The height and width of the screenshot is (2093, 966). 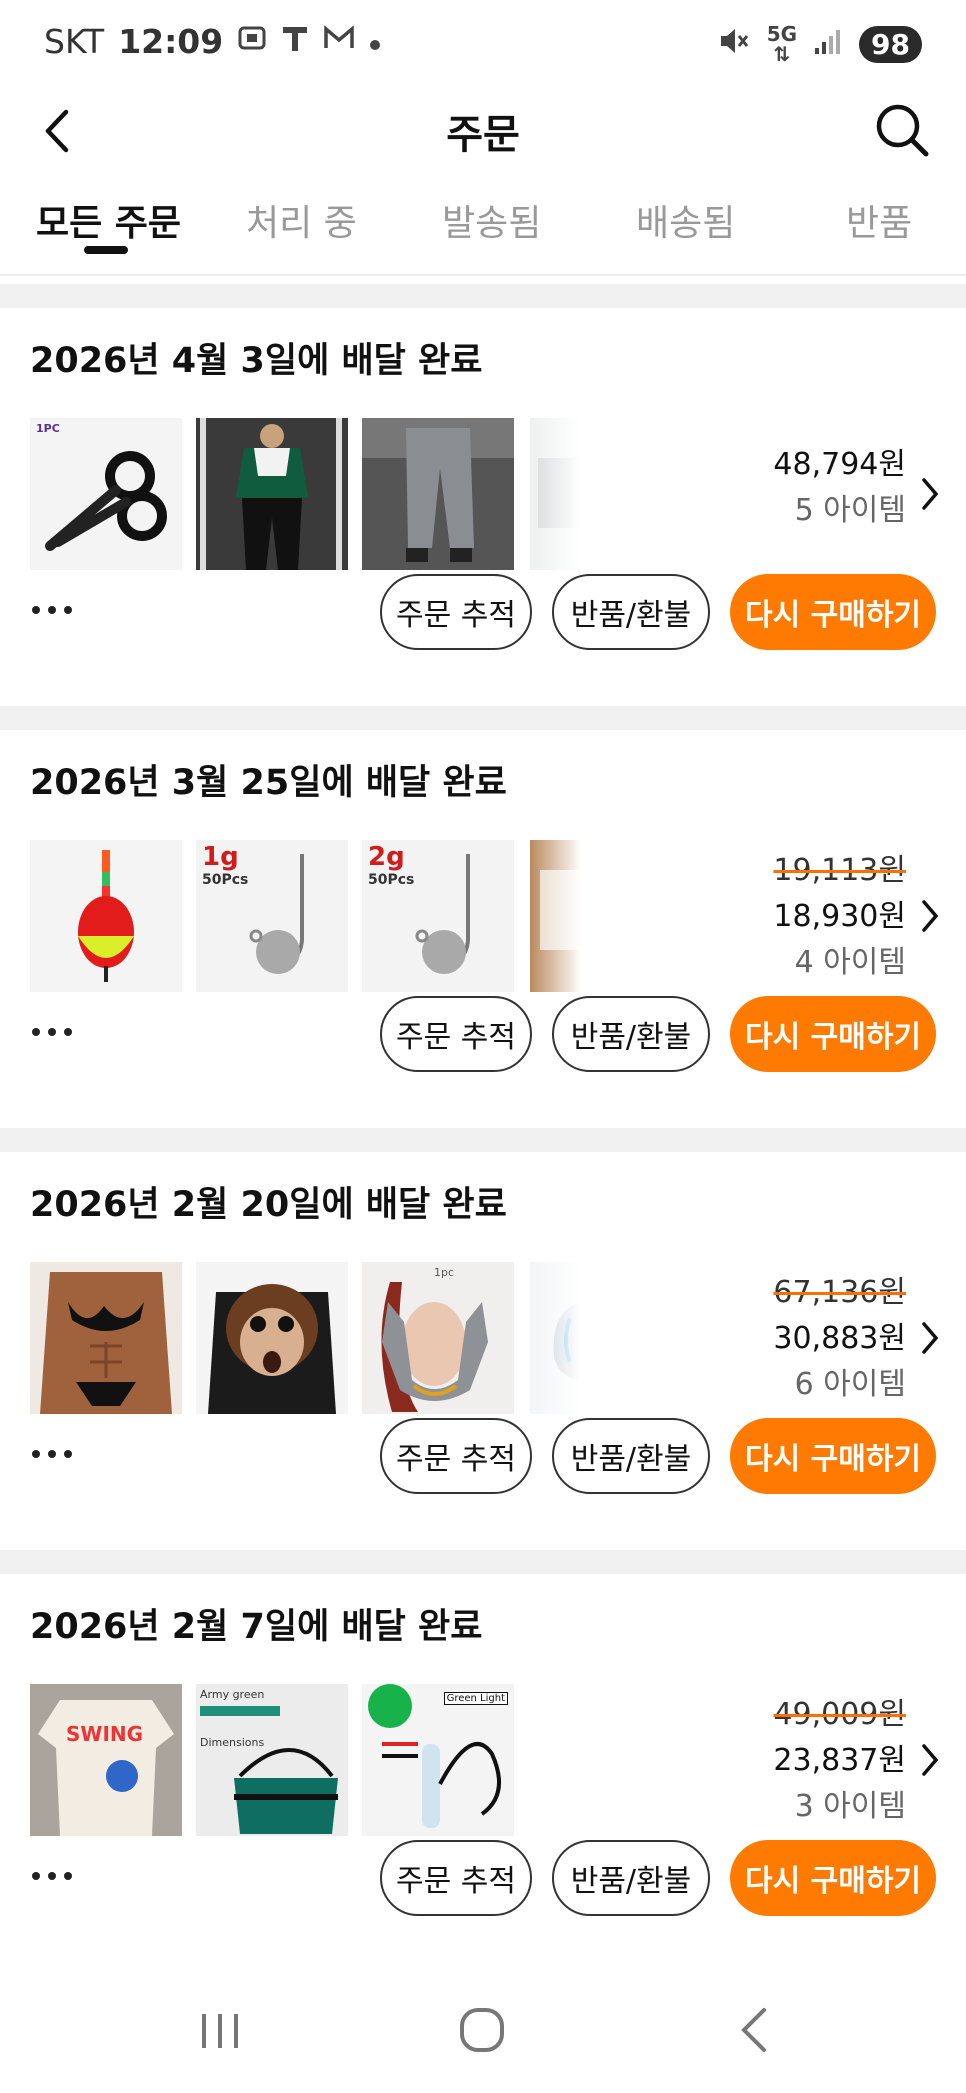 I want to click on product-image-swing-tshirt: SWING, so click(x=106, y=1760).